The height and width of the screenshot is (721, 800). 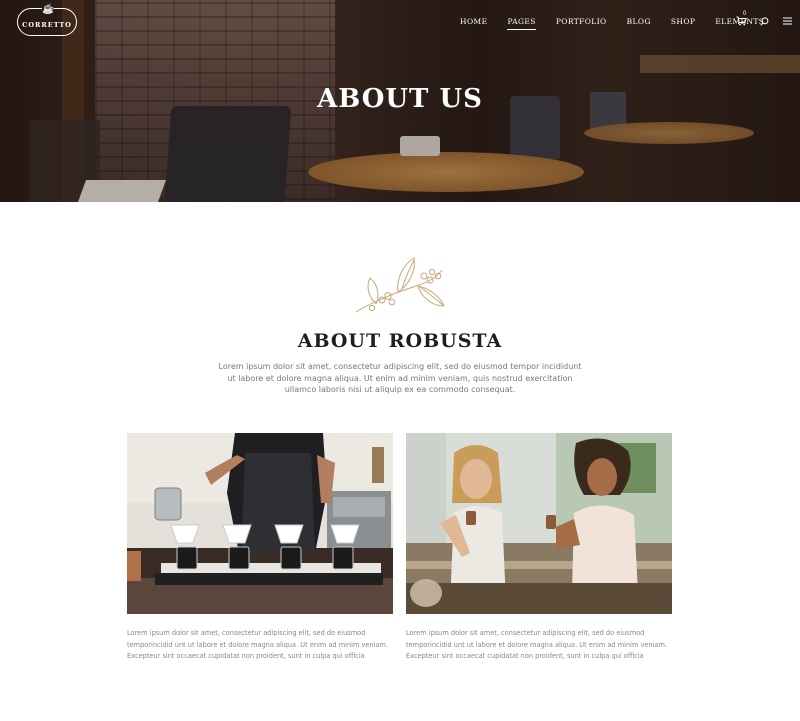 What do you see at coordinates (48, 9) in the screenshot?
I see `coffee-cup-icon: ☕` at bounding box center [48, 9].